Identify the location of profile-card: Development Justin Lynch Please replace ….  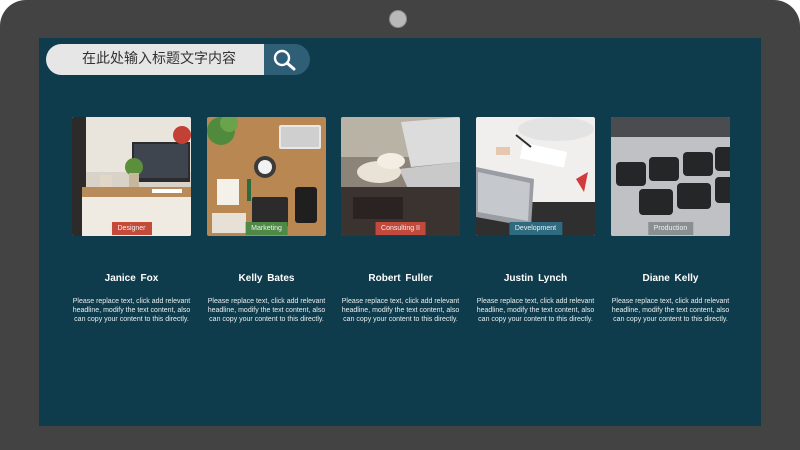
(535, 220).